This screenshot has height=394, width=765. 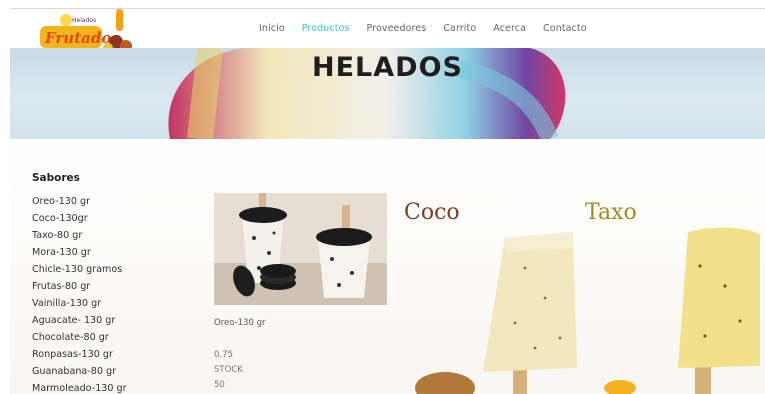 I want to click on sidebar-title: Sabores, so click(x=56, y=178).